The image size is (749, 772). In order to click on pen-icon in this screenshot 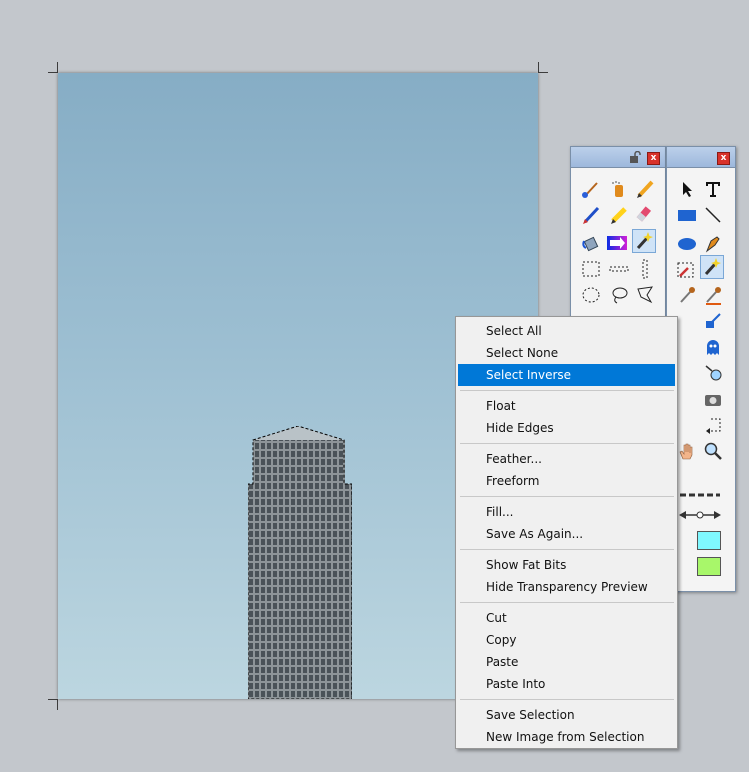, I will do `click(713, 243)`.